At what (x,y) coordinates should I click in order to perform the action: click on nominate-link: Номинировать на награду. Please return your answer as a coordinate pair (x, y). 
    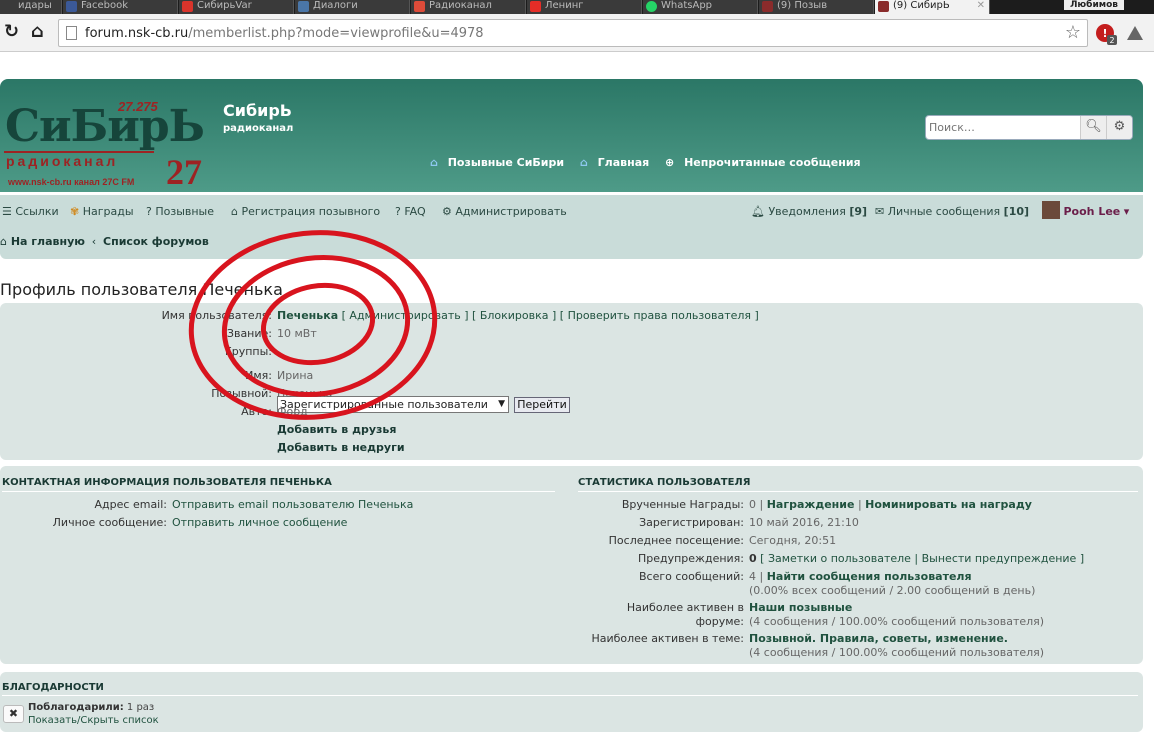
    Looking at the image, I should click on (948, 504).